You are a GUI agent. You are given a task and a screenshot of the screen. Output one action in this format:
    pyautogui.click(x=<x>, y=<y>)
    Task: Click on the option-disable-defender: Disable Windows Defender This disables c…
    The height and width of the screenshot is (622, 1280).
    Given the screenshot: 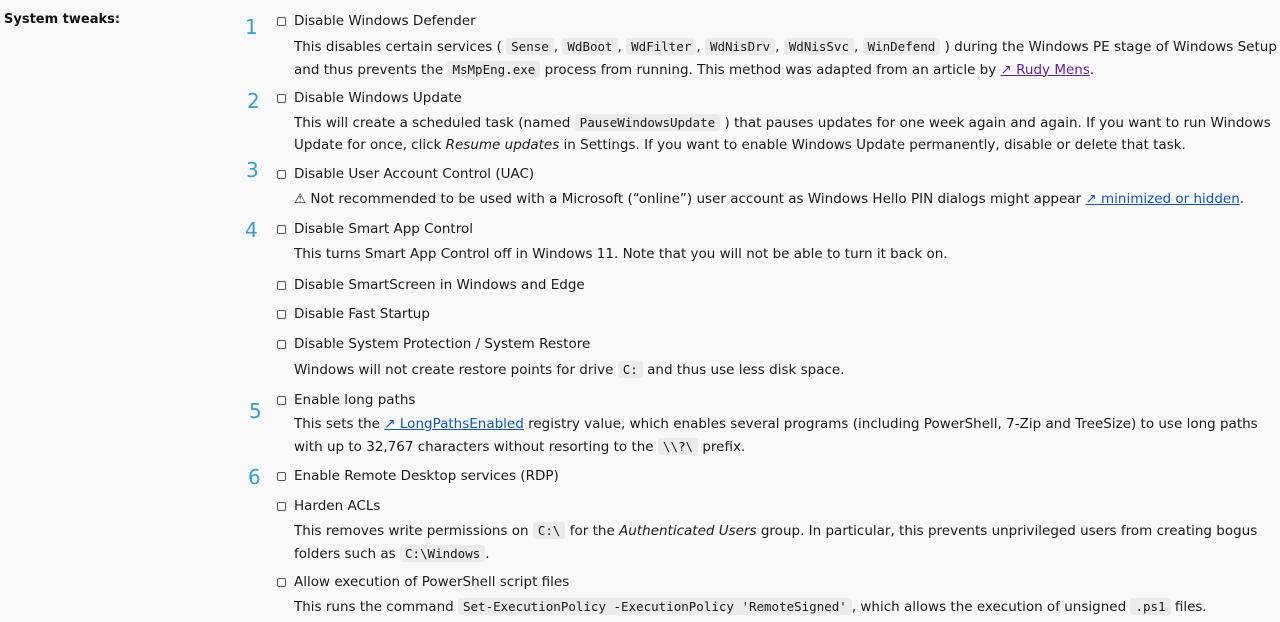 What is the action you would take?
    pyautogui.click(x=777, y=45)
    